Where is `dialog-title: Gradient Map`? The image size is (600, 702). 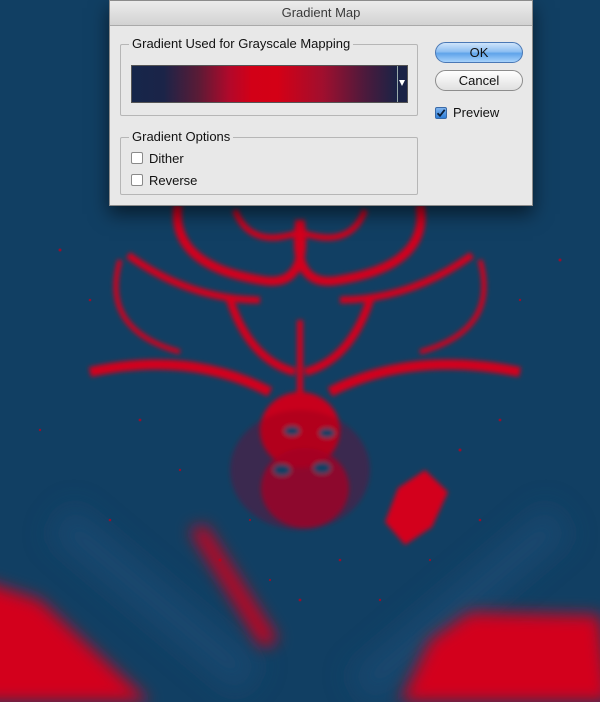 dialog-title: Gradient Map is located at coordinates (321, 13).